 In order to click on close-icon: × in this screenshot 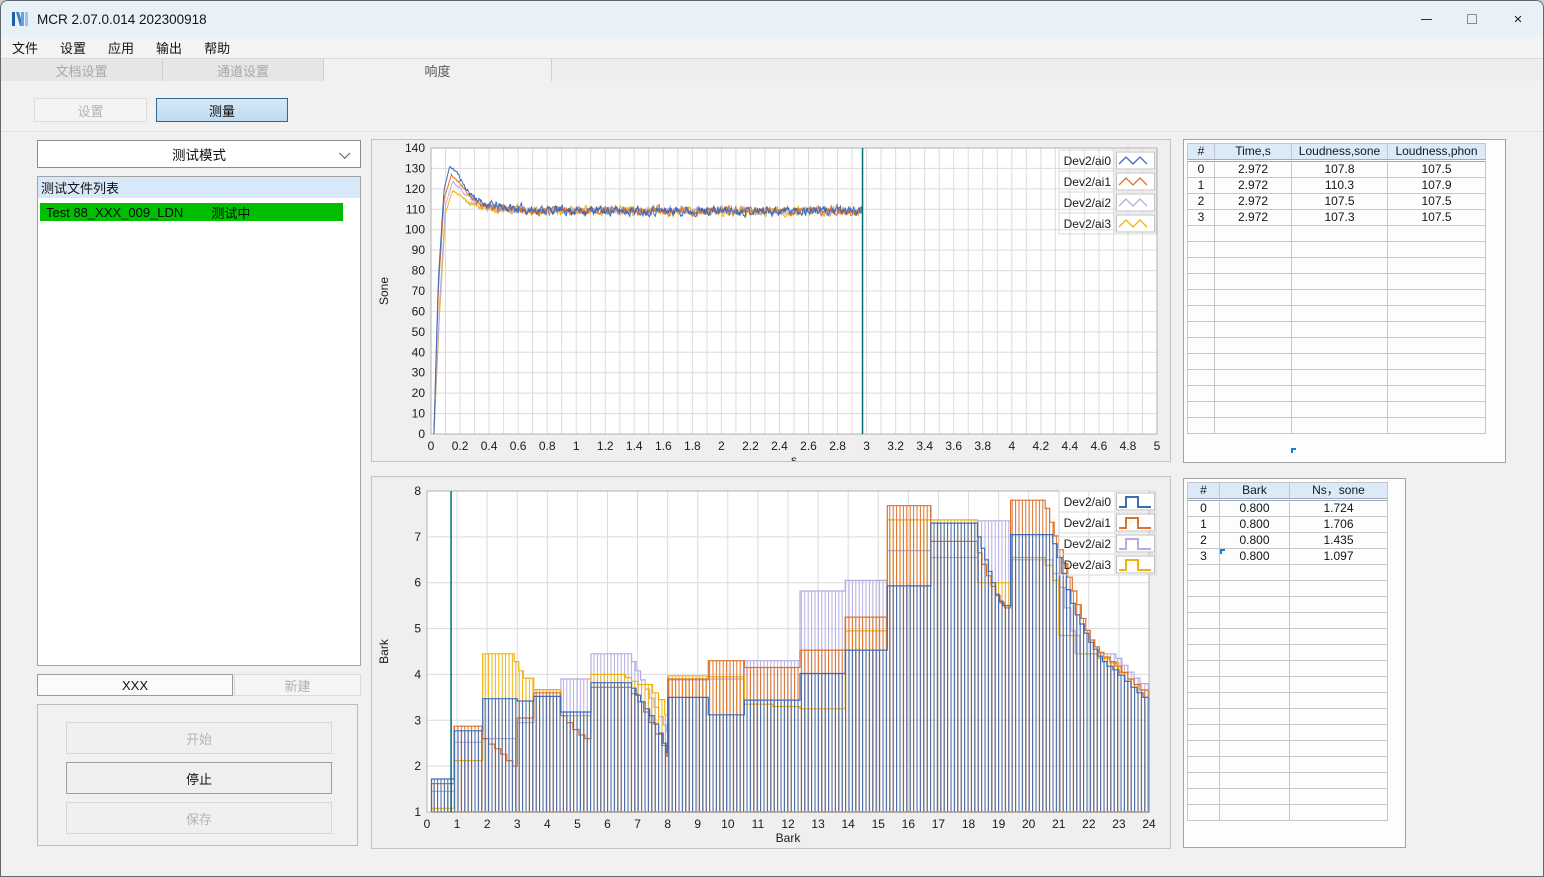, I will do `click(1518, 19)`.